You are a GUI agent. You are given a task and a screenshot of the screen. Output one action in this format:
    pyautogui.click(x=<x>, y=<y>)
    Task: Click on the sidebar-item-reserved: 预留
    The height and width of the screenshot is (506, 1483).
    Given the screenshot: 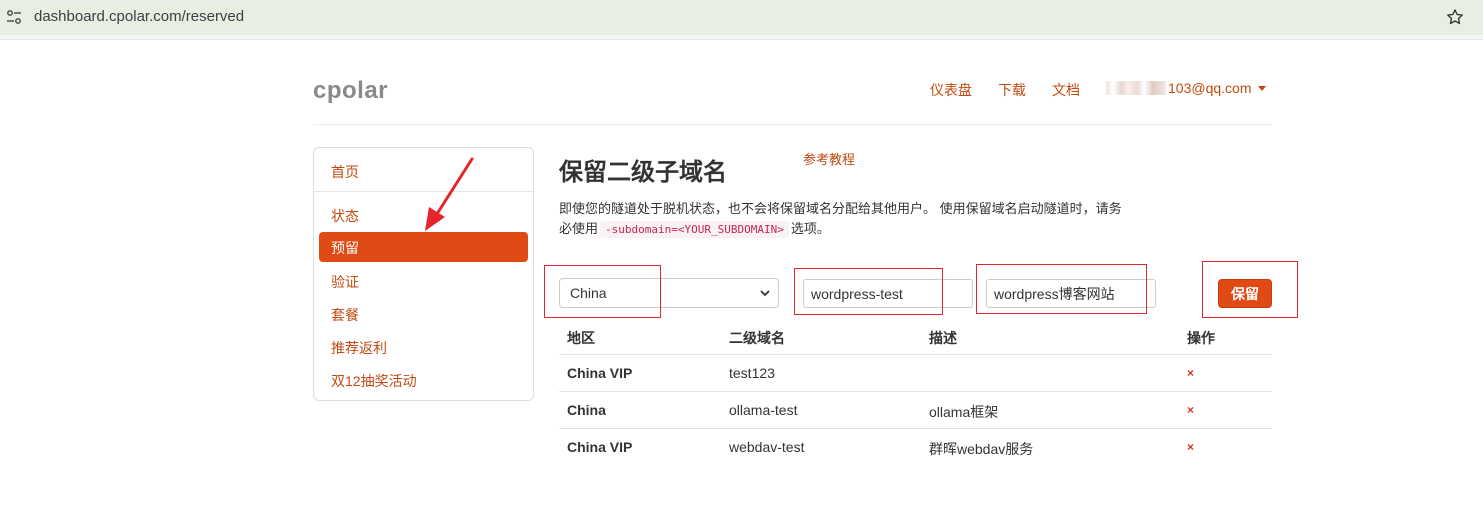 What is the action you would take?
    pyautogui.click(x=423, y=247)
    